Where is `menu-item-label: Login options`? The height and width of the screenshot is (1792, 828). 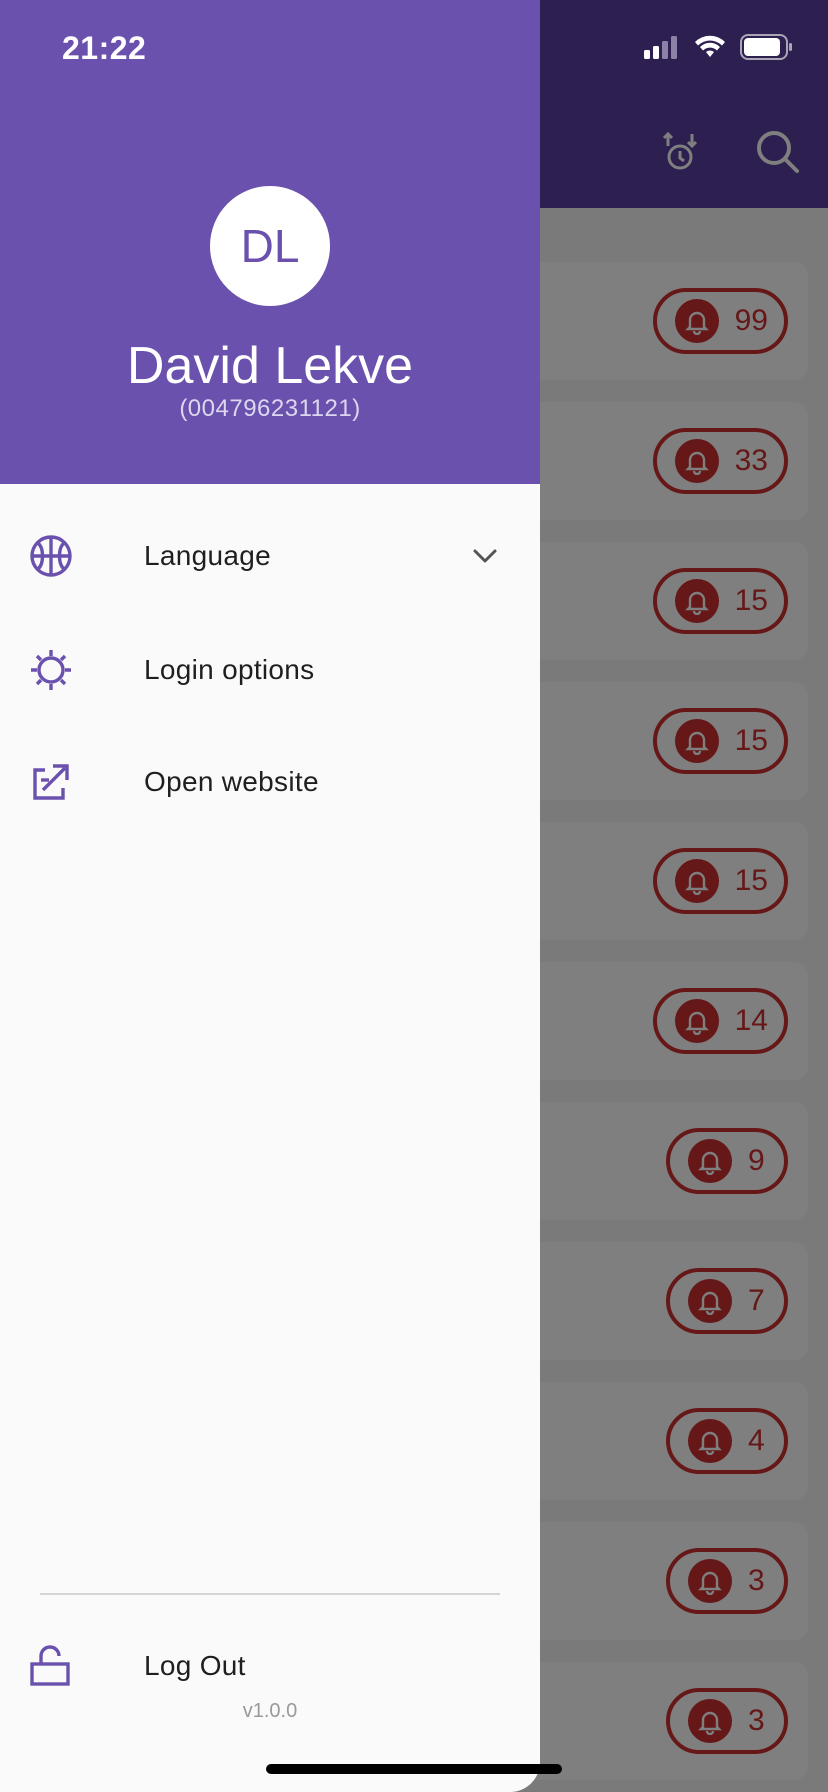 menu-item-label: Login options is located at coordinates (229, 669).